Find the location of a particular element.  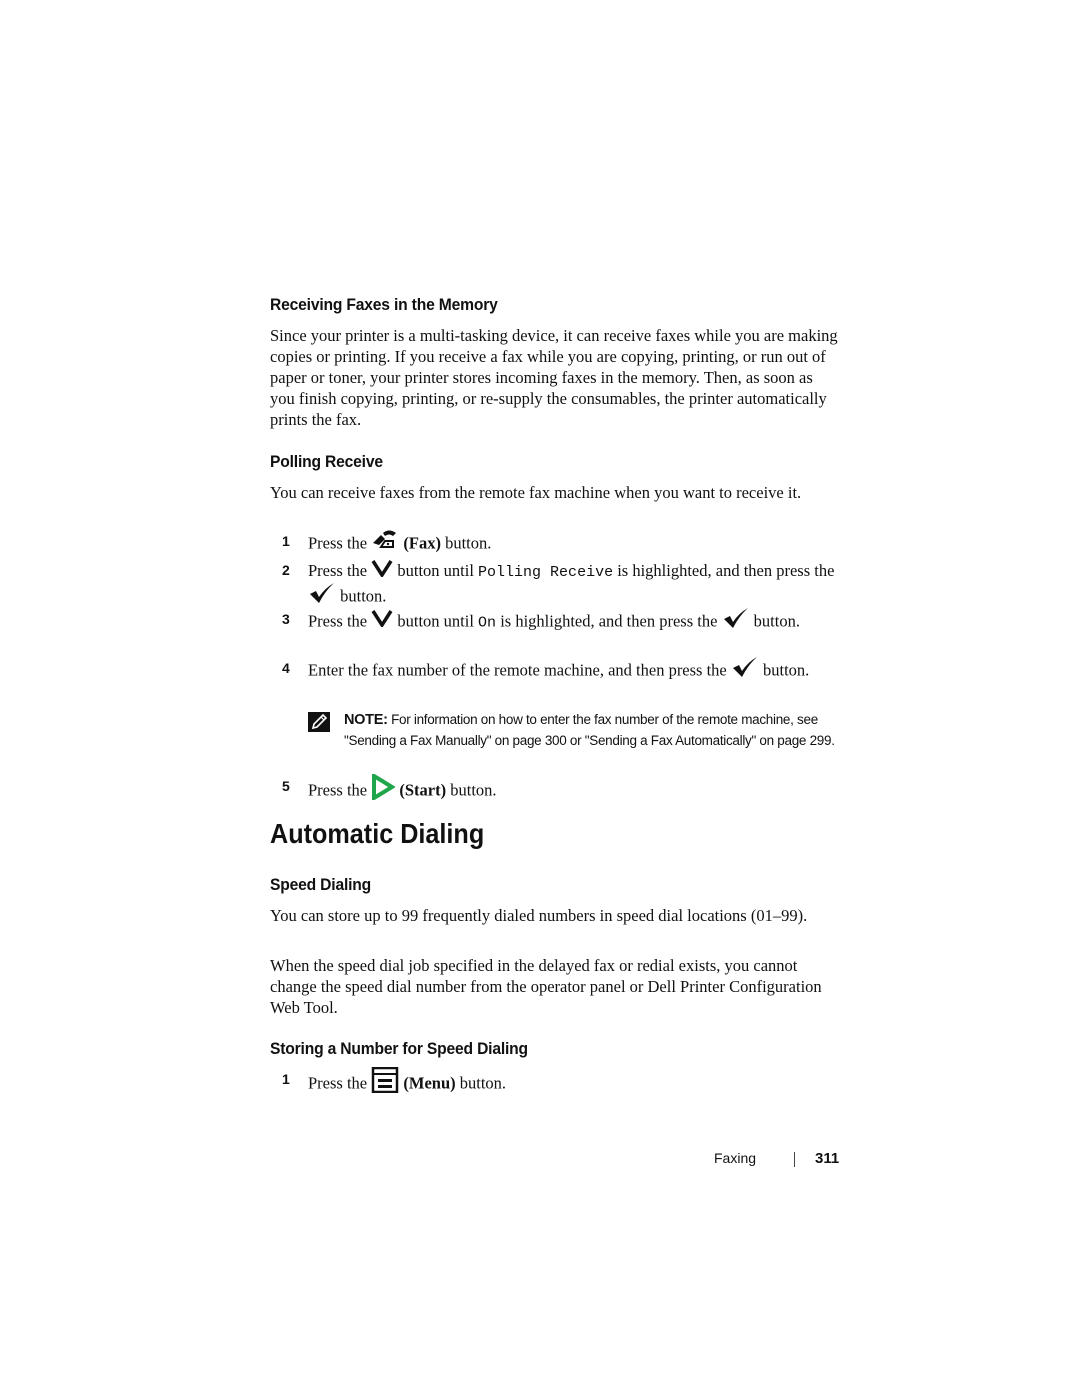

fax-label: (Fax) is located at coordinates (422, 543).